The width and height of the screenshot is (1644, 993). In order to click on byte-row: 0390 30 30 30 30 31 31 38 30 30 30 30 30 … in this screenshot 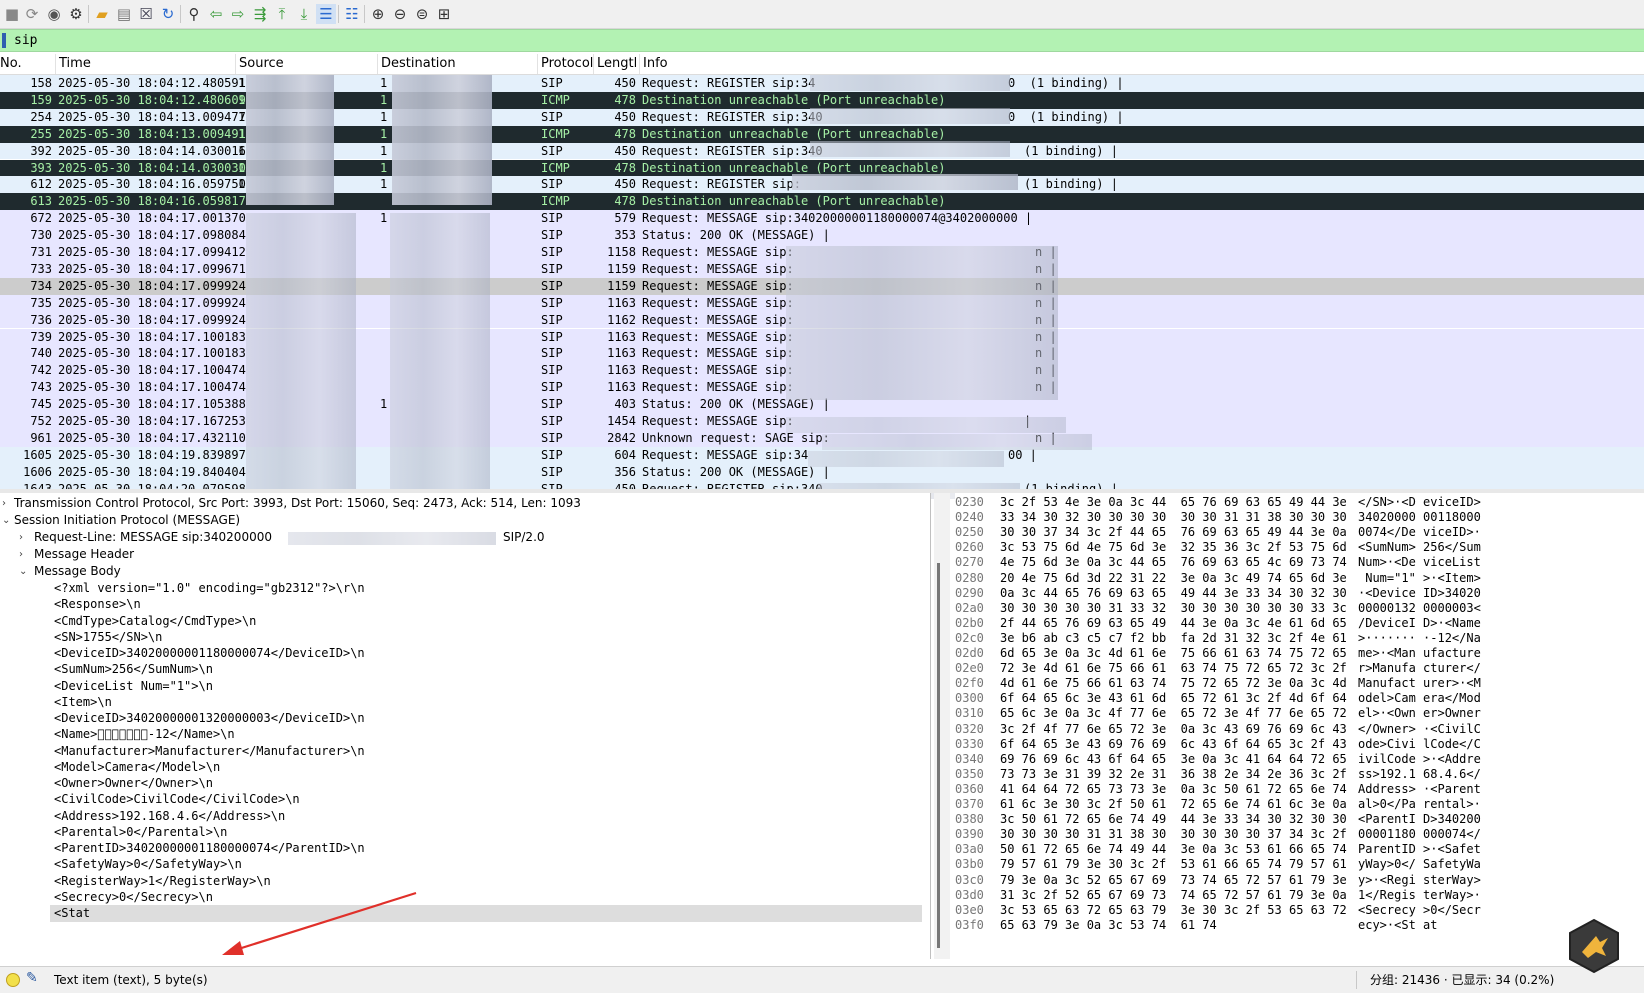, I will do `click(1299, 834)`.